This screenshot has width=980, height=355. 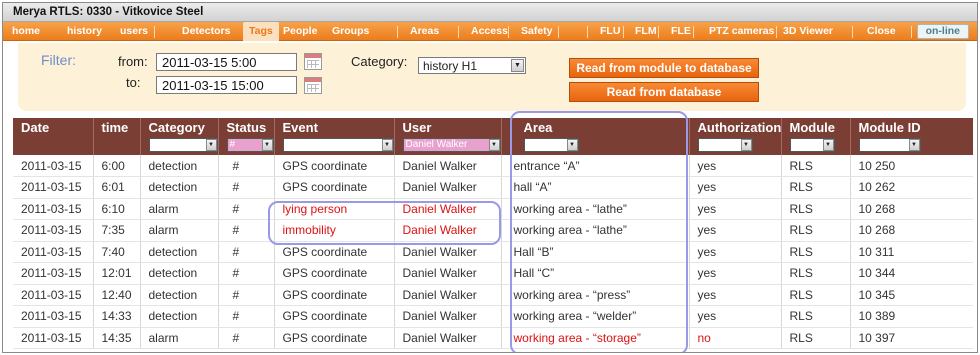 What do you see at coordinates (681, 31) in the screenshot?
I see `nav-item-fle: FLE` at bounding box center [681, 31].